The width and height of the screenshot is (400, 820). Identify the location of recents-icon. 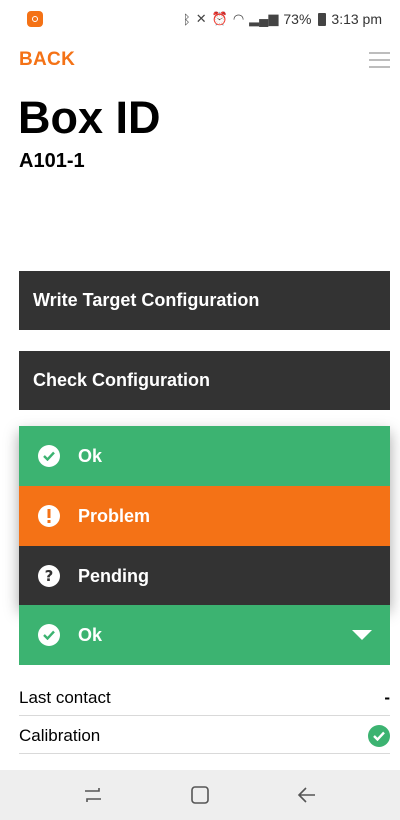
(93, 795).